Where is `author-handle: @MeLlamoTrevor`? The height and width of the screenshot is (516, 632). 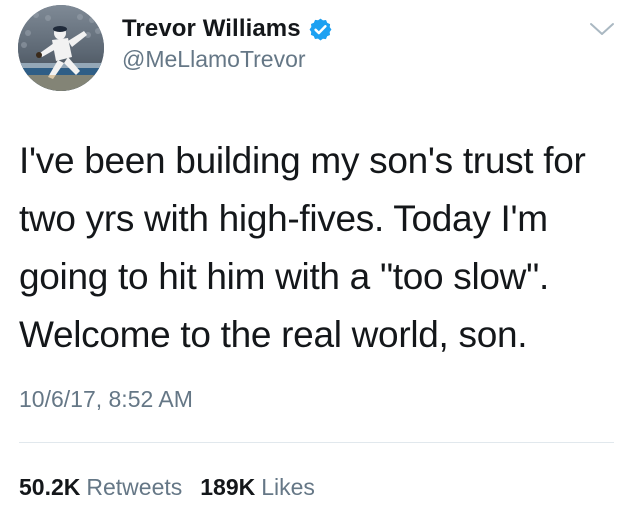
author-handle: @MeLlamoTrevor is located at coordinates (214, 59).